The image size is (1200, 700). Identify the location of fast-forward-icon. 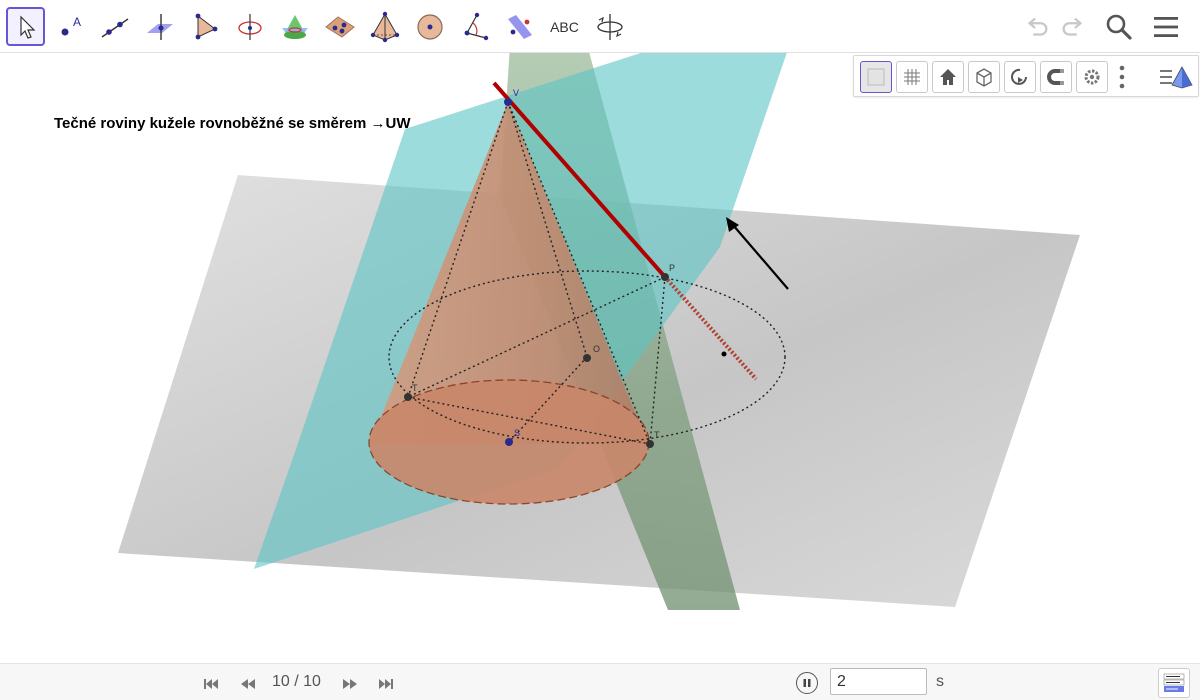
(350, 684).